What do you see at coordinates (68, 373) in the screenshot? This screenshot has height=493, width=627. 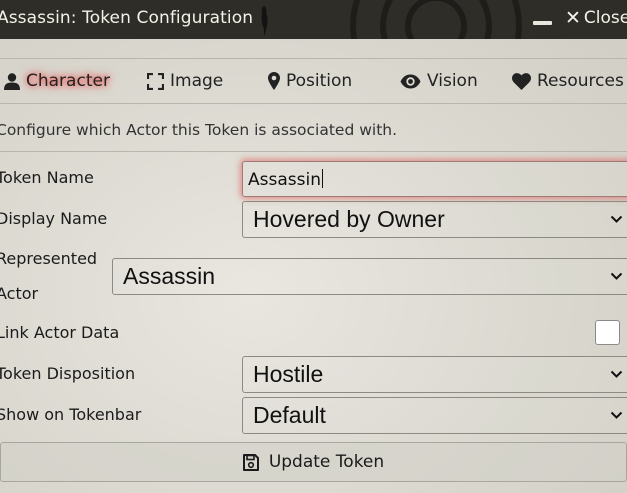 I see `token-disposition-label: Token Disposition` at bounding box center [68, 373].